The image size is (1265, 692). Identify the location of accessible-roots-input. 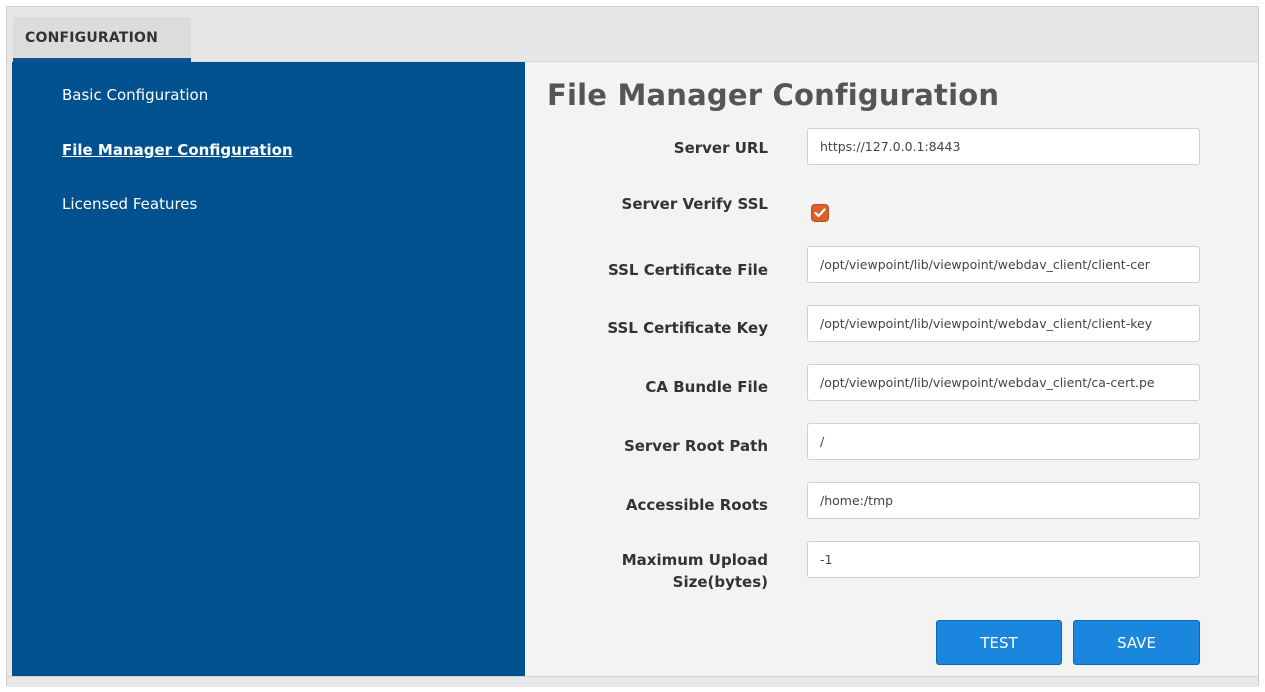
(1003, 500).